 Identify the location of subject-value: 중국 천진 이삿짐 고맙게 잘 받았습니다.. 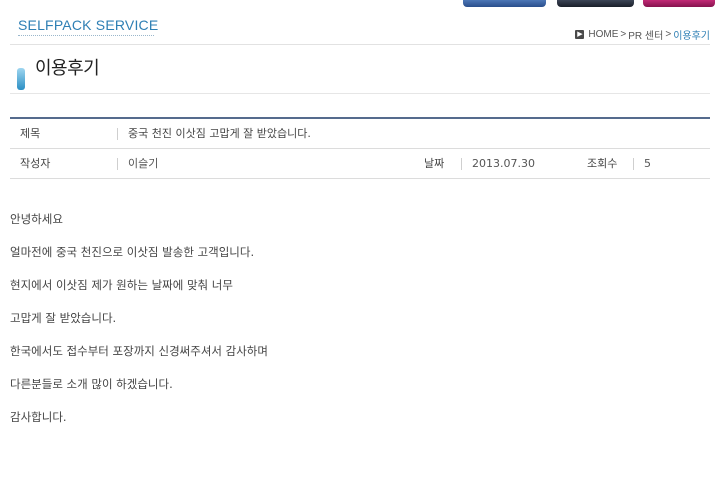
(219, 133).